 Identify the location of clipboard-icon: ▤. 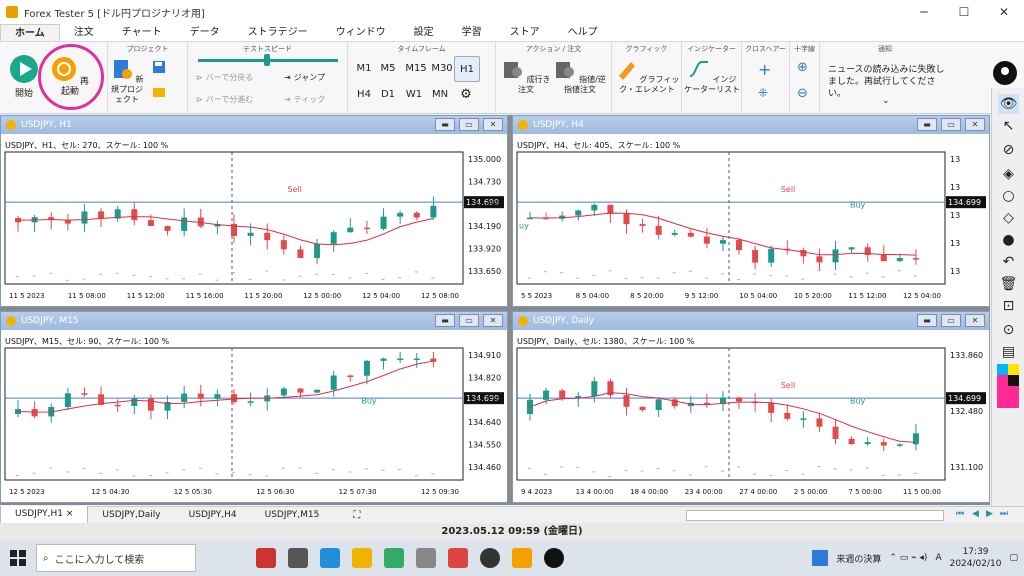
(1008, 352).